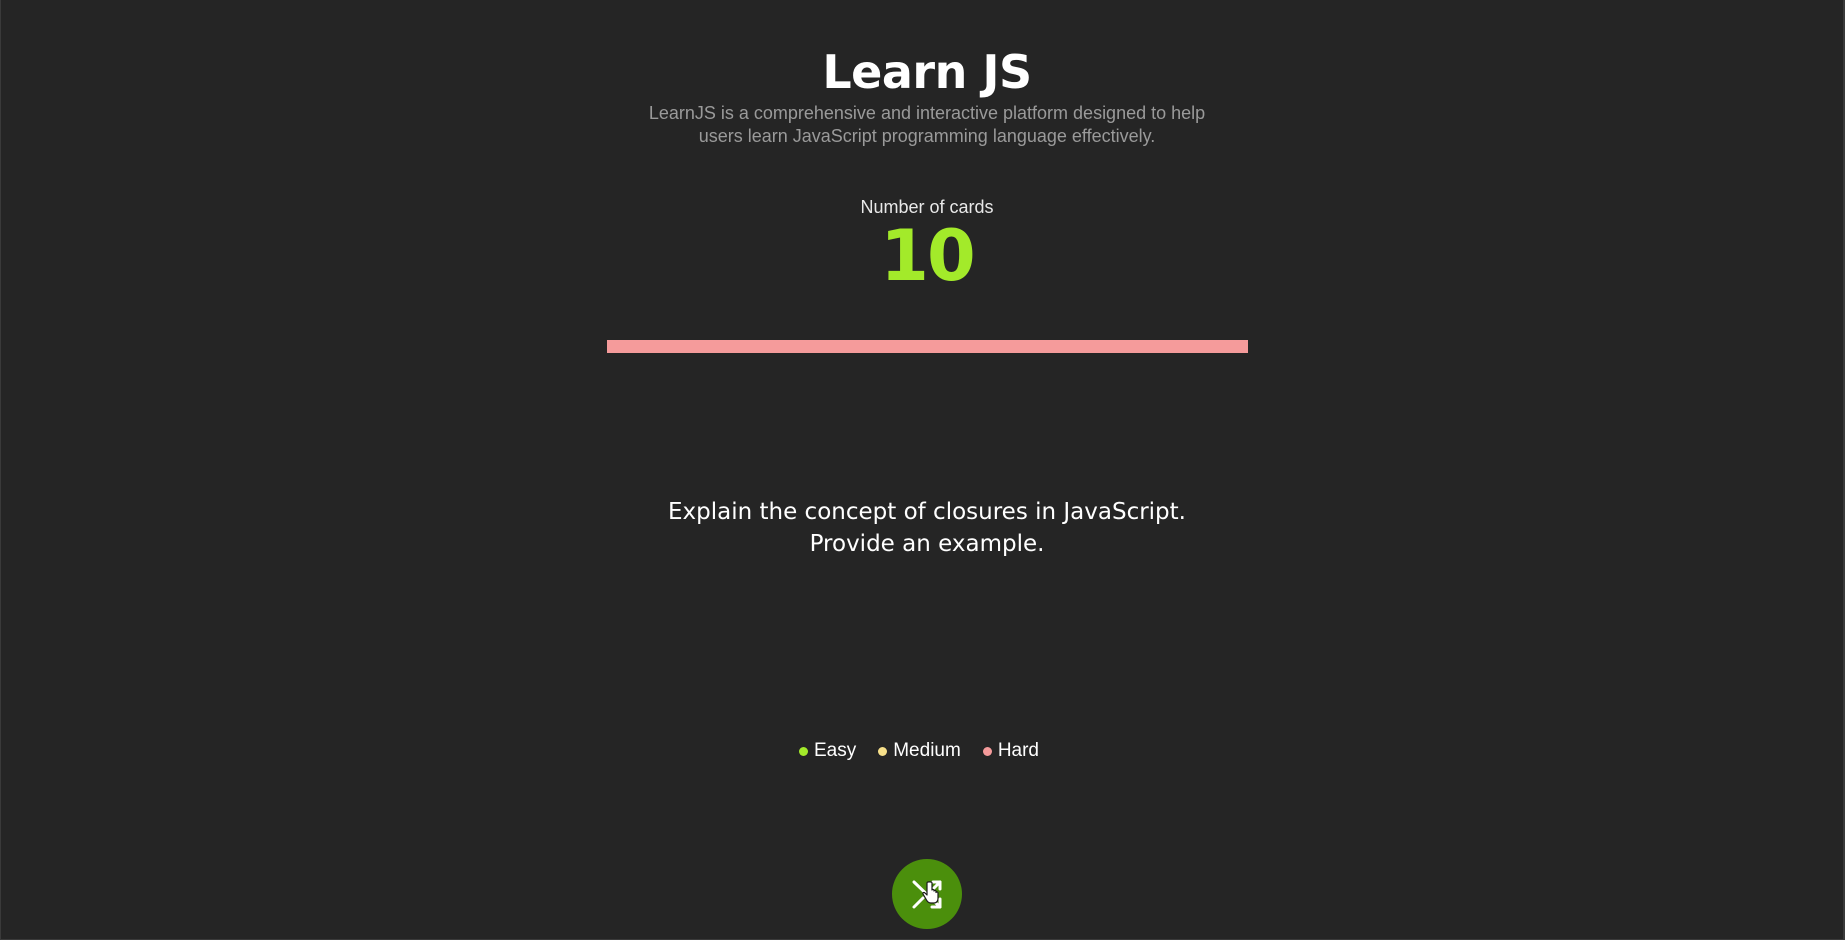  I want to click on legend-item-medium: Medium, so click(919, 751).